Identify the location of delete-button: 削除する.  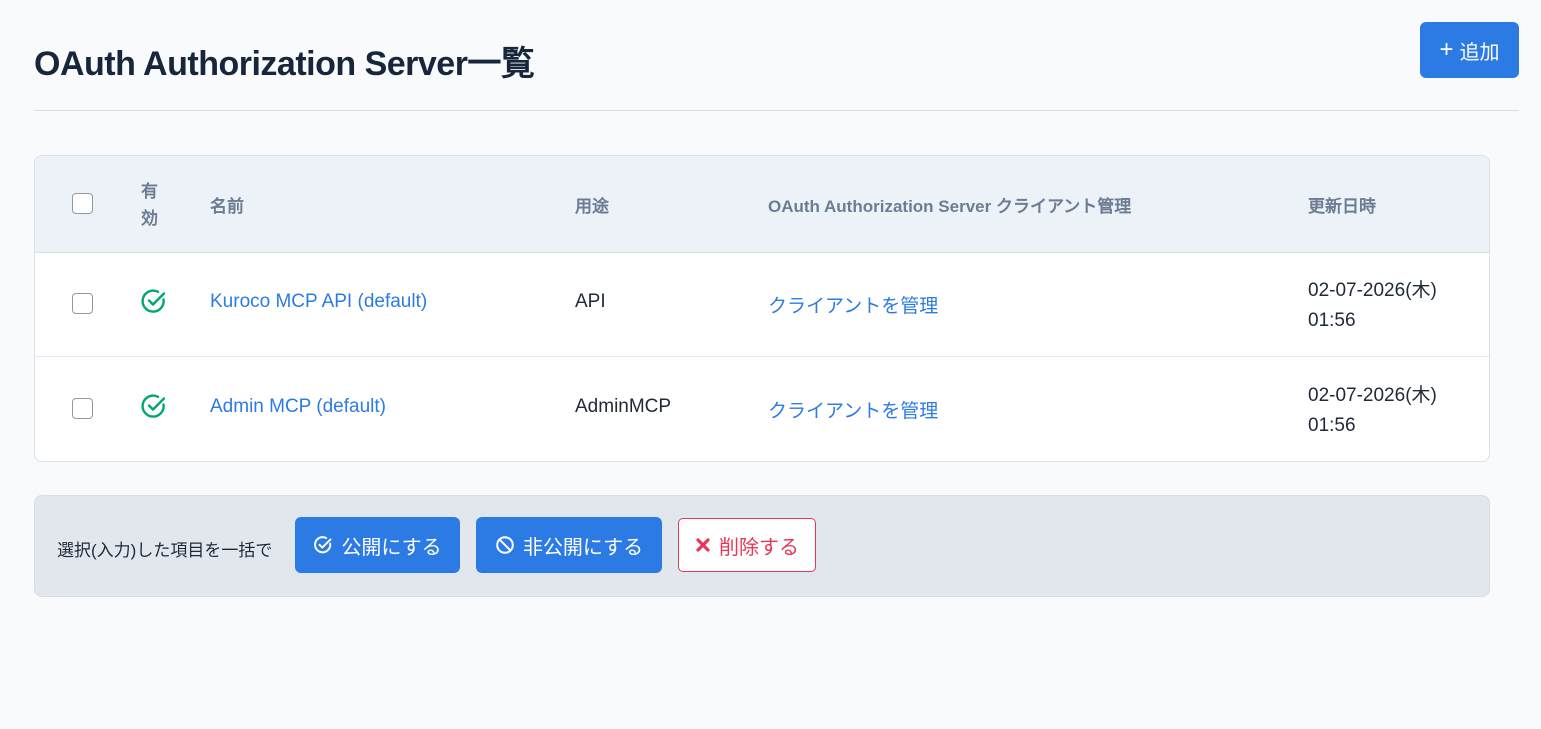
(747, 545).